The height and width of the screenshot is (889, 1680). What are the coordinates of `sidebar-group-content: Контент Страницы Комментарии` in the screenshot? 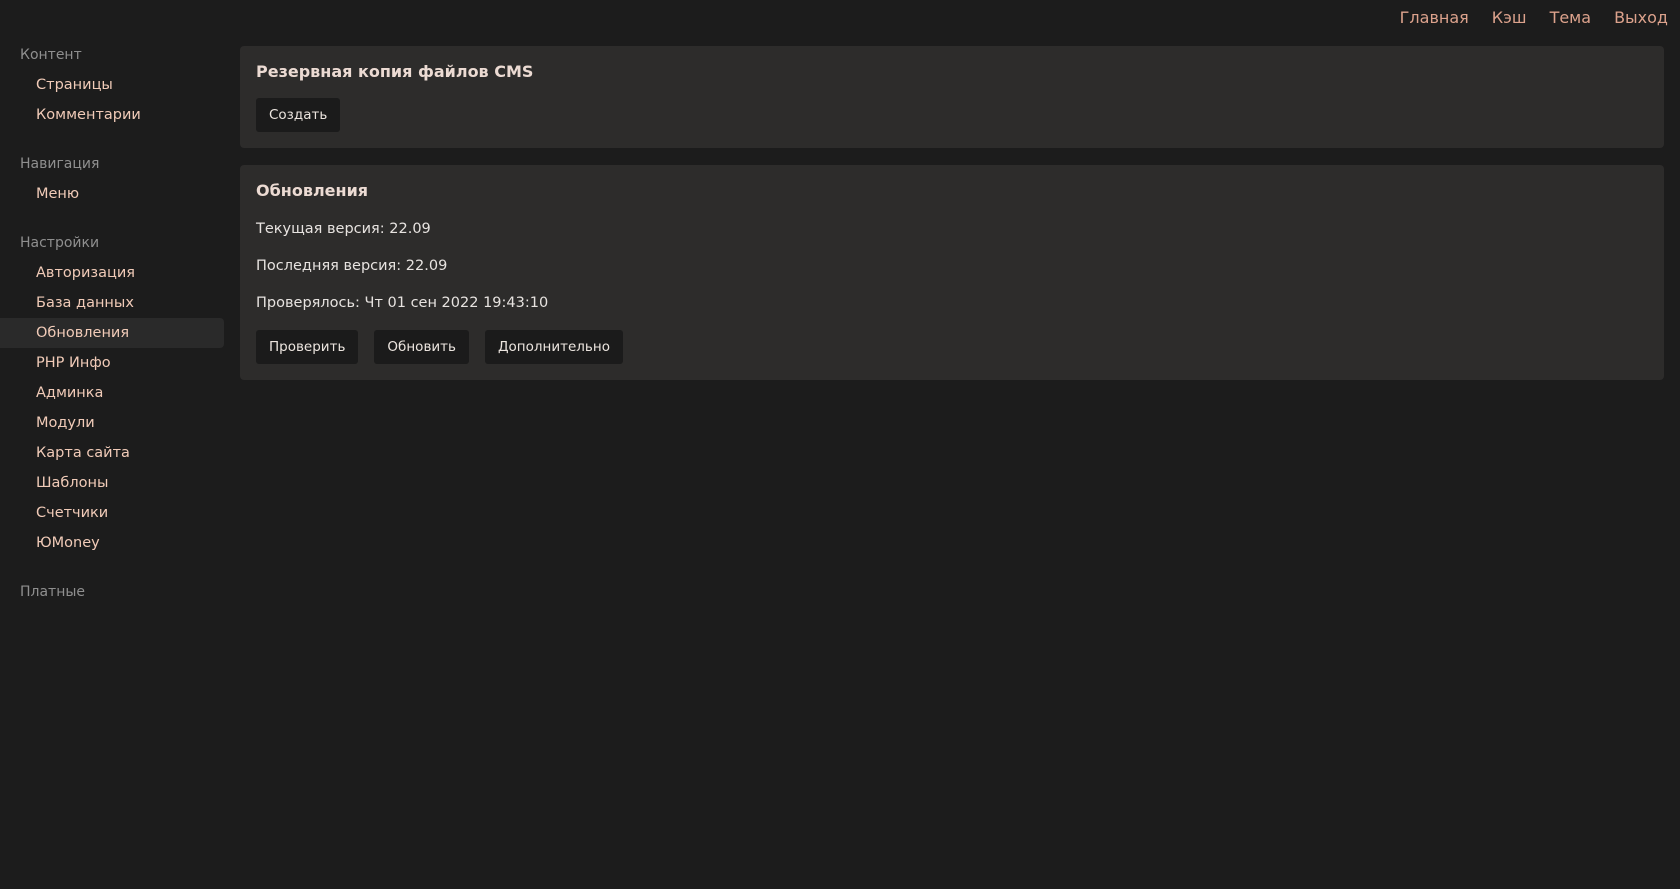 It's located at (112, 85).